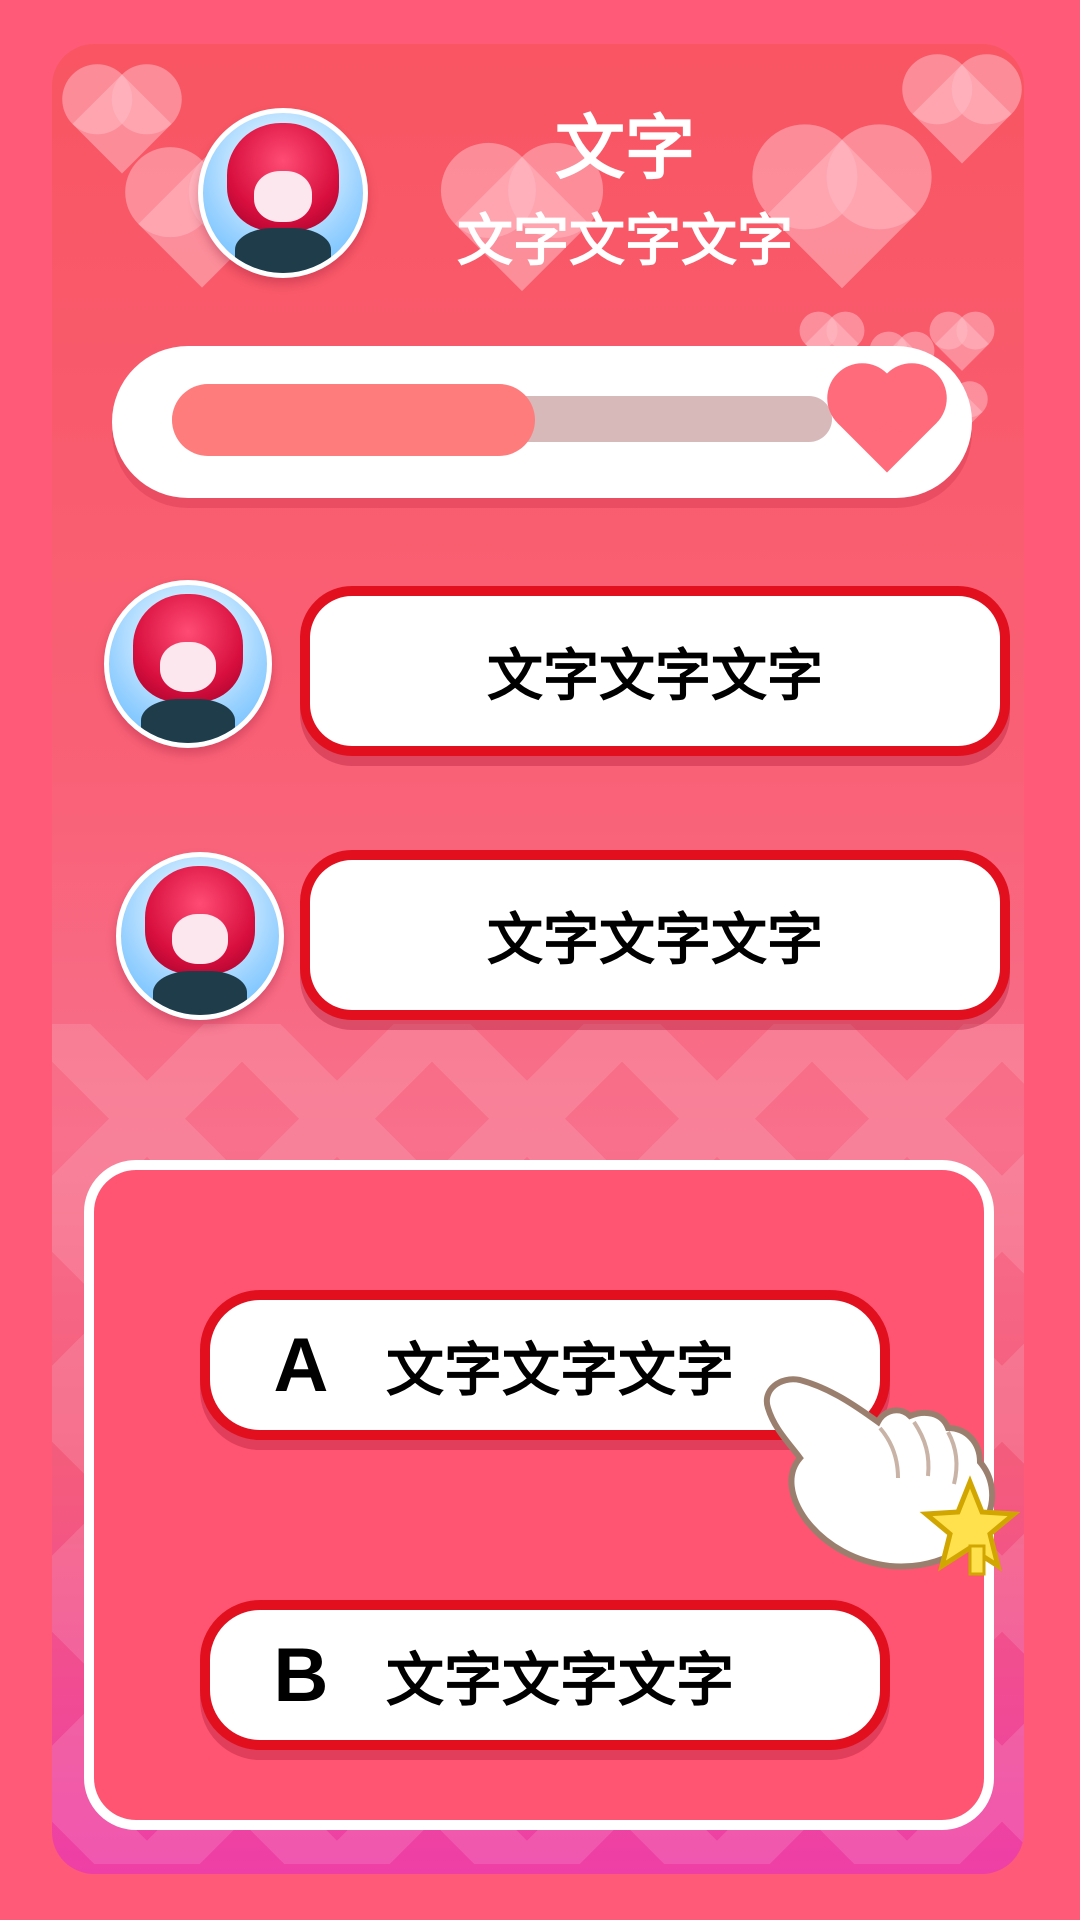  I want to click on page-subtitle: 文字文字文字, so click(625, 241).